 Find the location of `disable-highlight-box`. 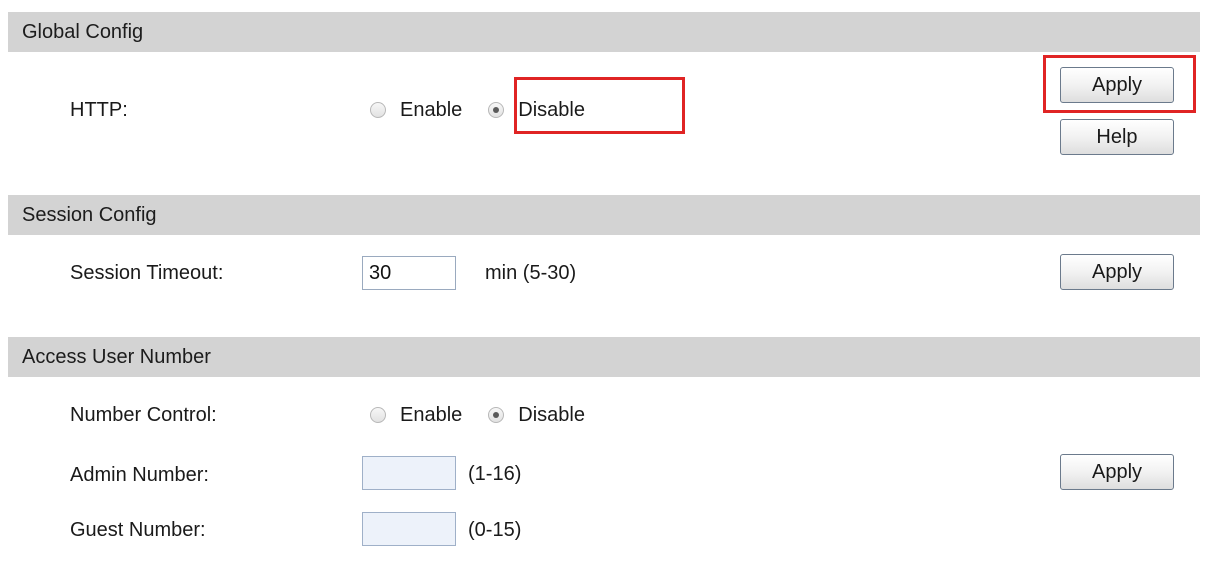

disable-highlight-box is located at coordinates (599, 105).